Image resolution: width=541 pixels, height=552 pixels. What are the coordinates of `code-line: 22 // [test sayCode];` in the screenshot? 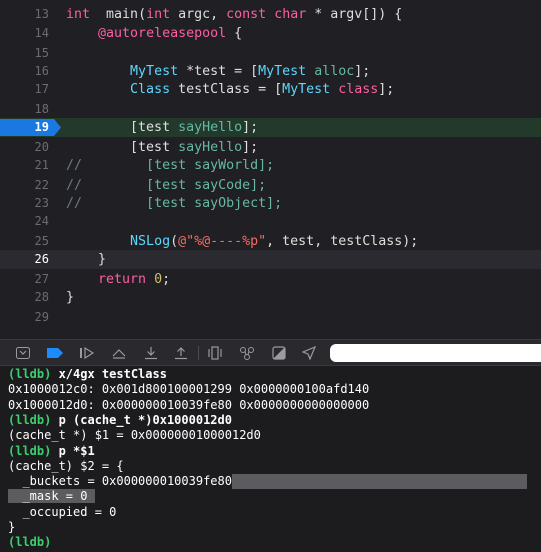 It's located at (270, 185).